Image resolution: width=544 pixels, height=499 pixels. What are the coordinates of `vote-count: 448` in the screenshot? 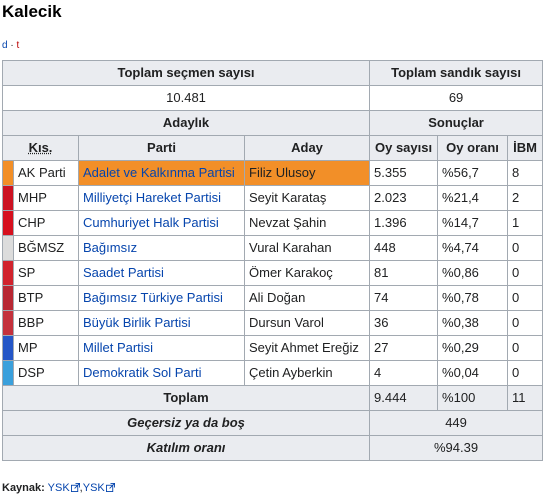 It's located at (404, 248).